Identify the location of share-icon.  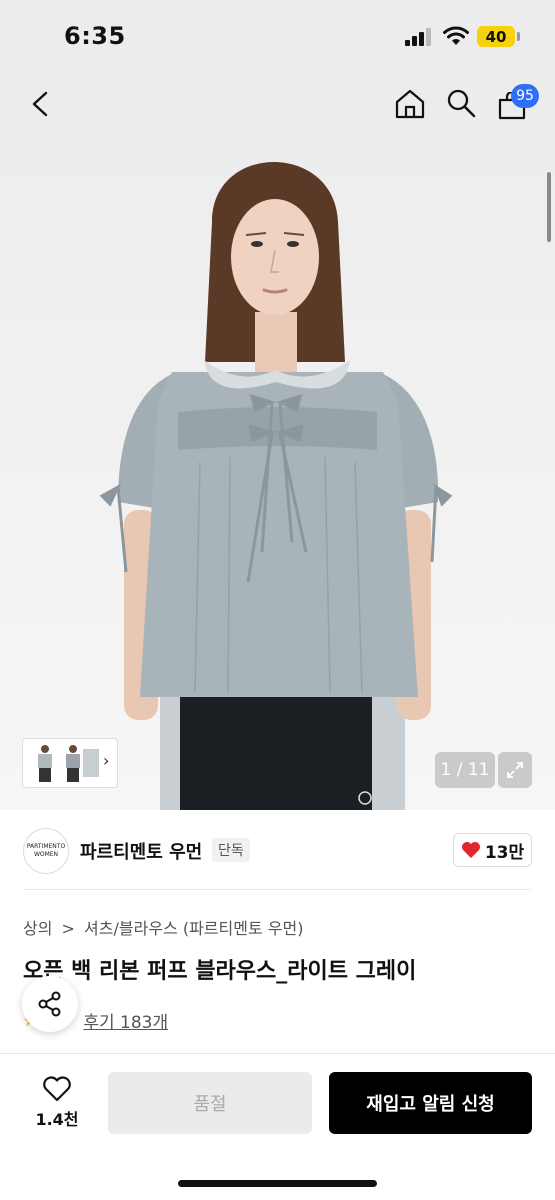
(49, 1004).